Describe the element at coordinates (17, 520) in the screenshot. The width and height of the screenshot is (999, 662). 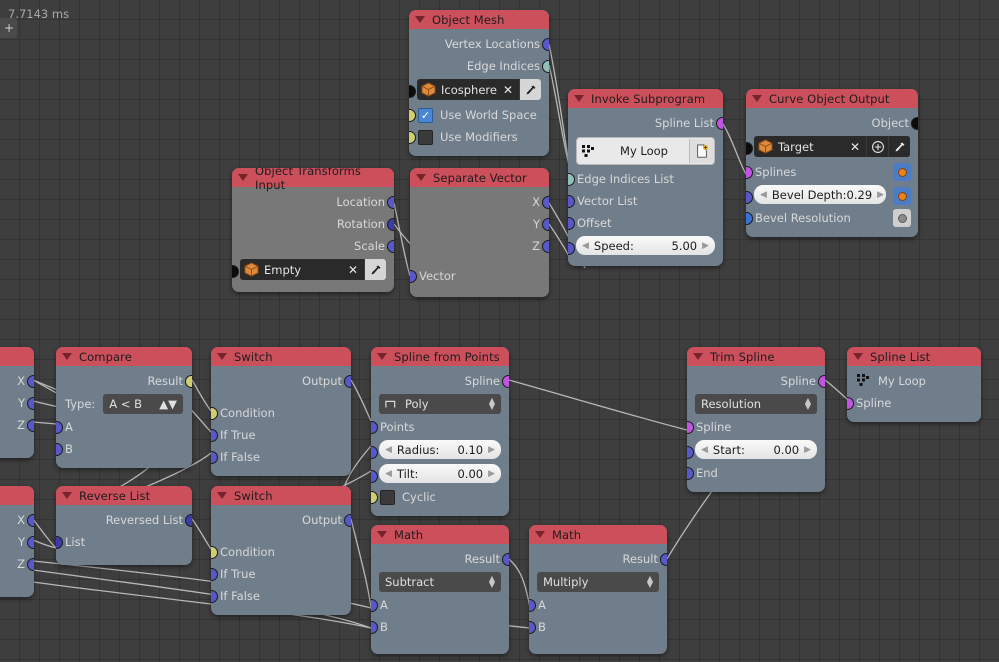
I see `output-socket-row: X` at that location.